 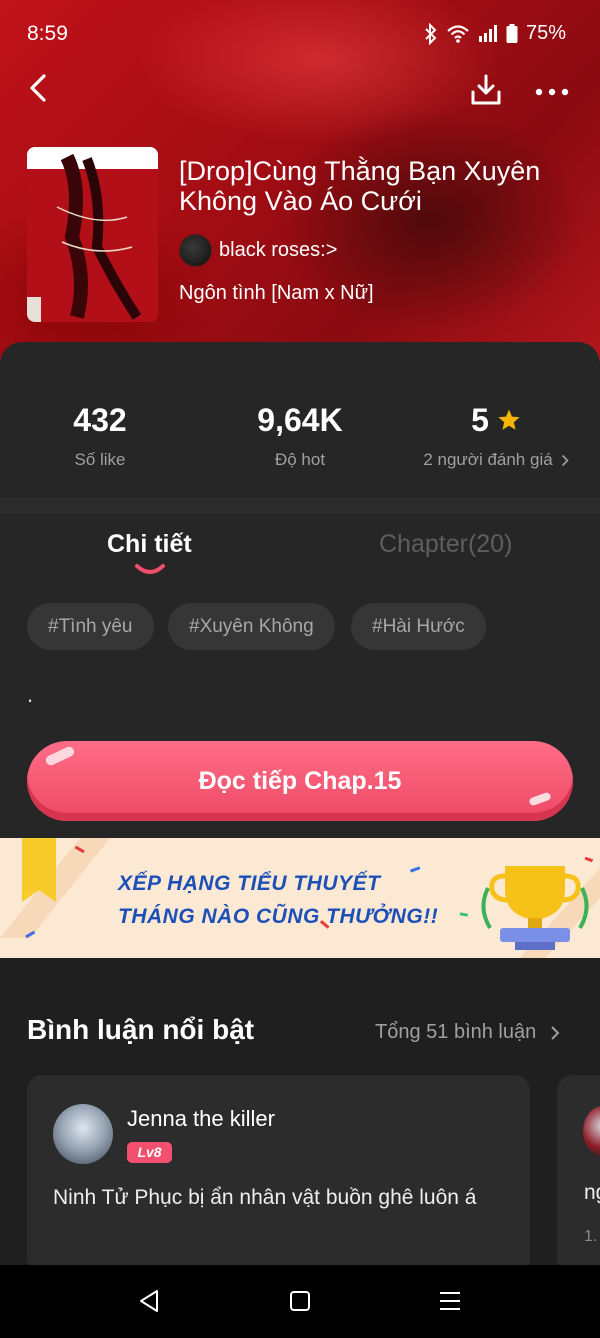 I want to click on battery-icon, so click(x=512, y=33).